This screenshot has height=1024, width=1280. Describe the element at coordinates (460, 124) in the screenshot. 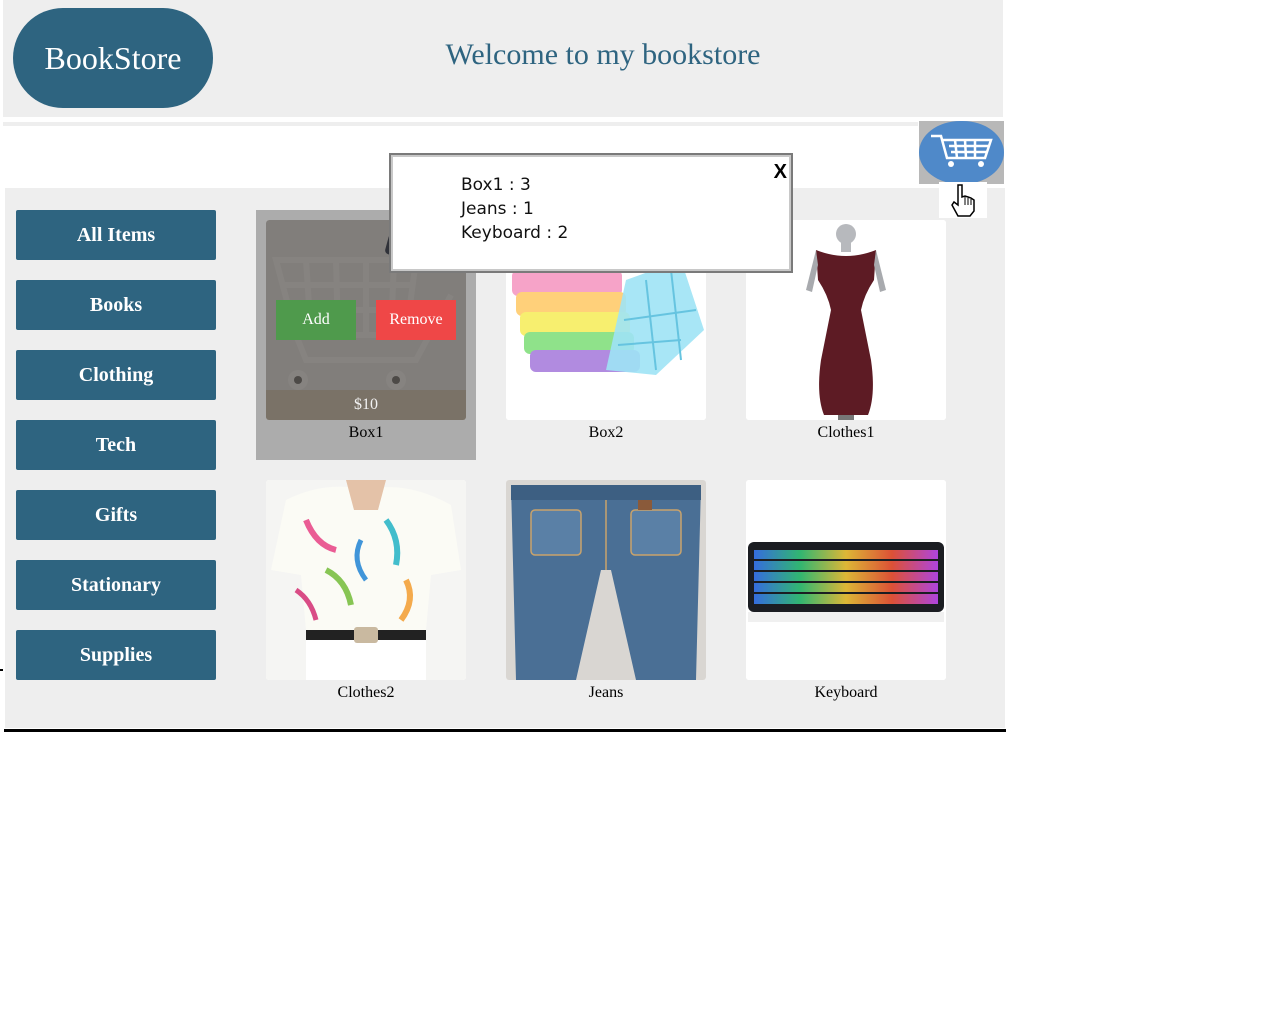

I see `header-divider` at that location.